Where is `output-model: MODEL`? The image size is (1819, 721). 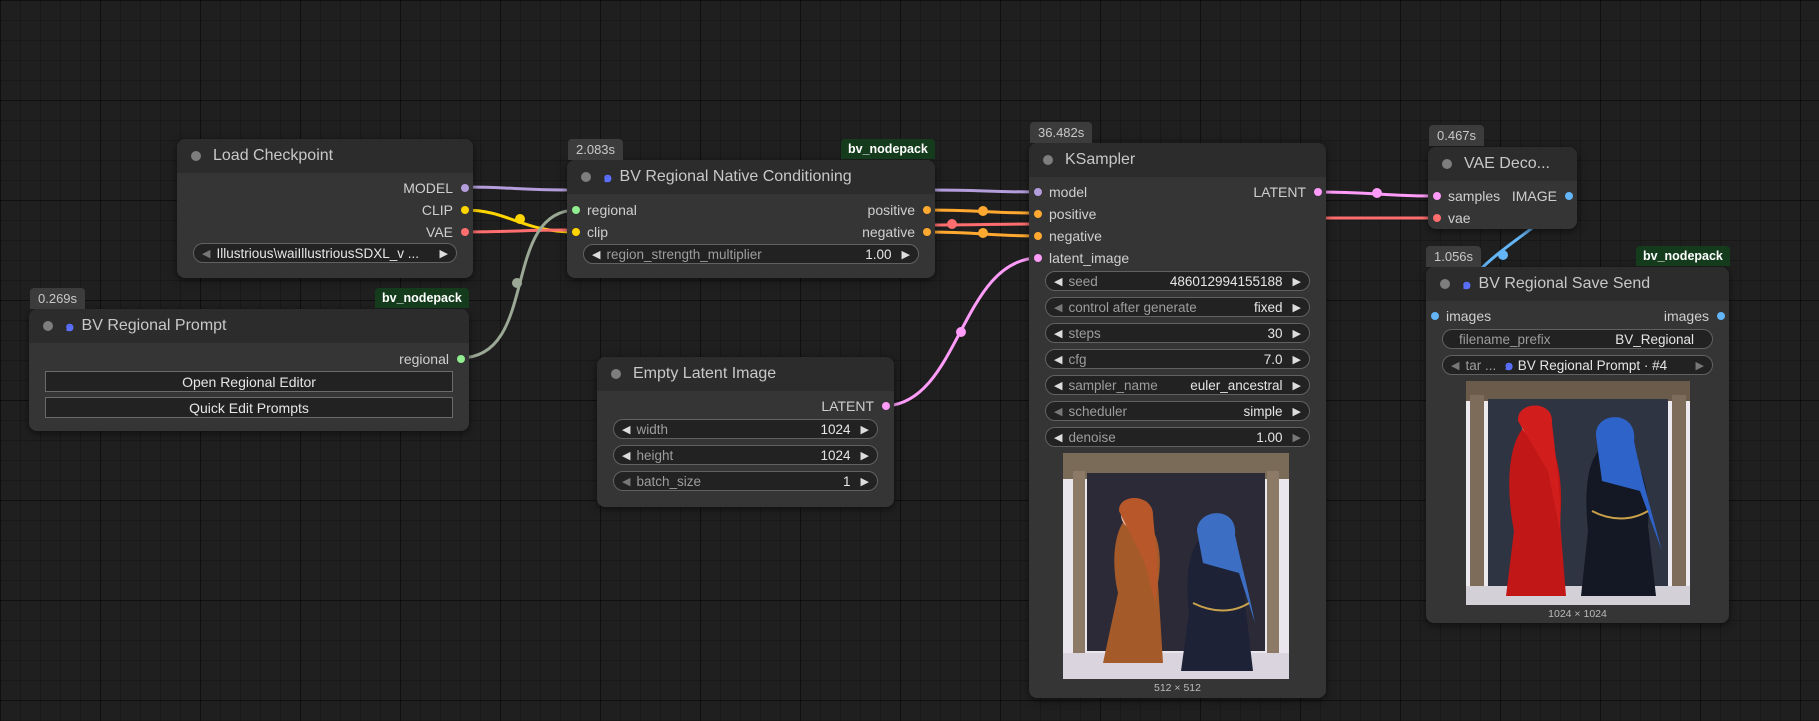 output-model: MODEL is located at coordinates (438, 188).